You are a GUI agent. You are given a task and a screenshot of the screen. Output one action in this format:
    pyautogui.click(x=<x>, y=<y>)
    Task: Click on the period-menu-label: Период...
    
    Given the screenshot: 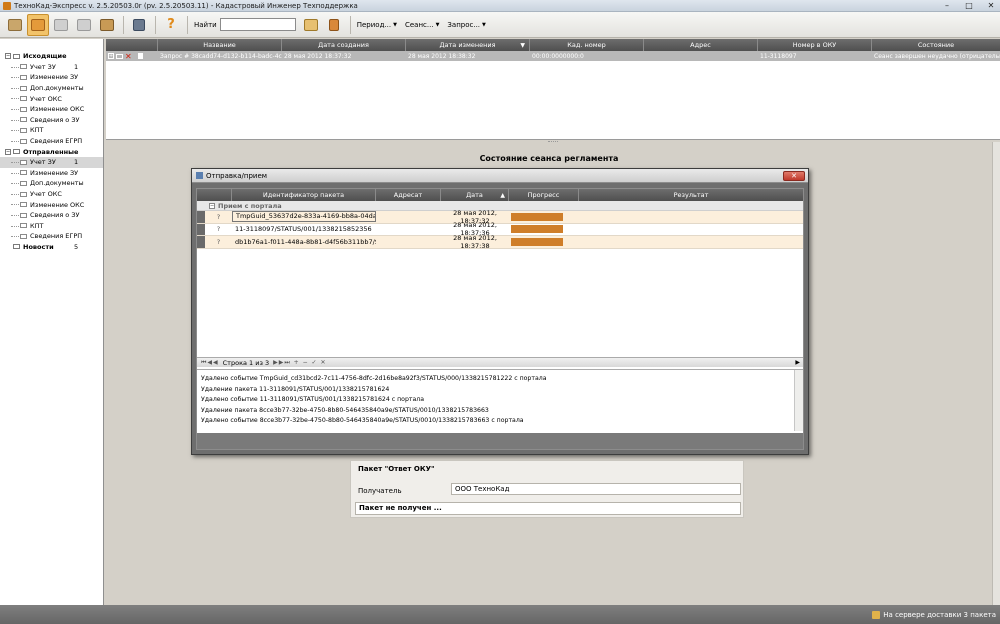 What is the action you would take?
    pyautogui.click(x=374, y=24)
    